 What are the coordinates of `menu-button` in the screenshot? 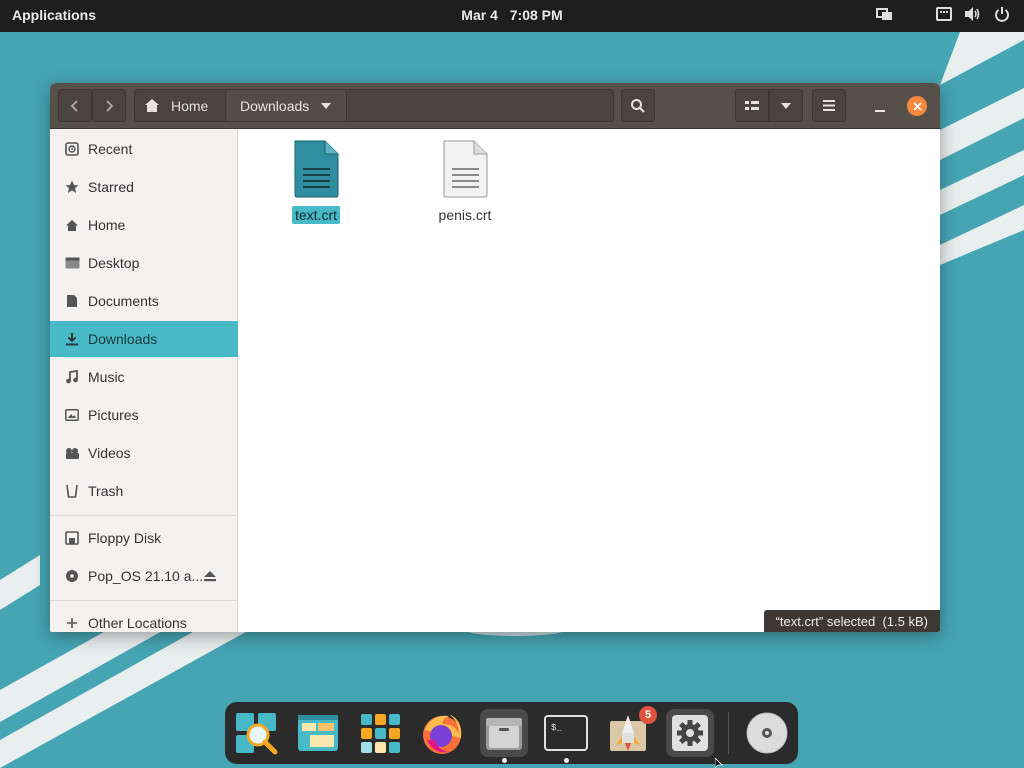 It's located at (829, 105).